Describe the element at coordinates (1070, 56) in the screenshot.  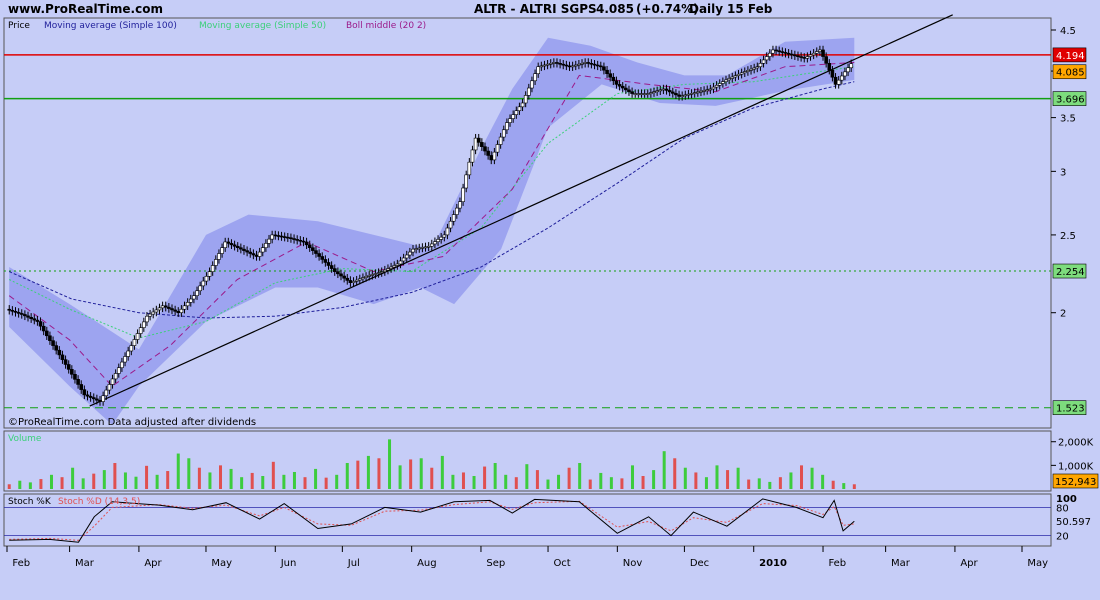
I see `resistance-price-tag: 4.194` at that location.